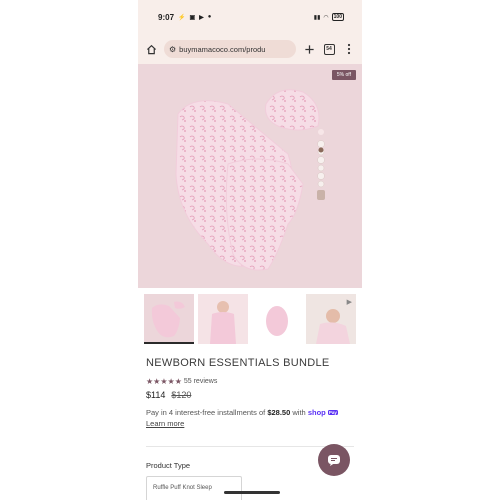 This screenshot has height=500, width=500. What do you see at coordinates (172, 49) in the screenshot?
I see `site-settings-icon: ⚙` at bounding box center [172, 49].